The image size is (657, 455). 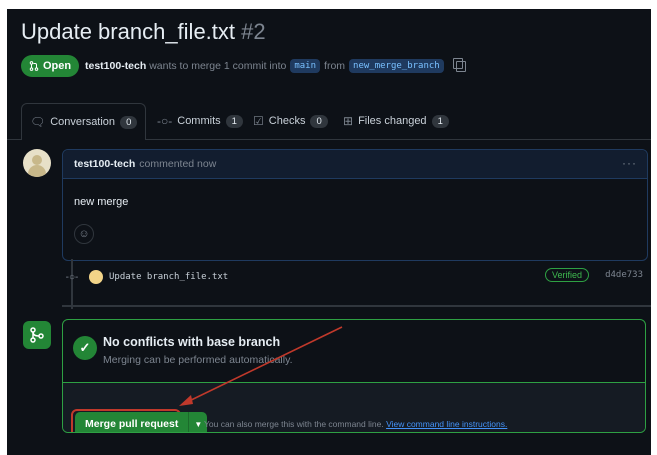 I want to click on tab-conversation: 🗨 Conversation 0, so click(x=84, y=121).